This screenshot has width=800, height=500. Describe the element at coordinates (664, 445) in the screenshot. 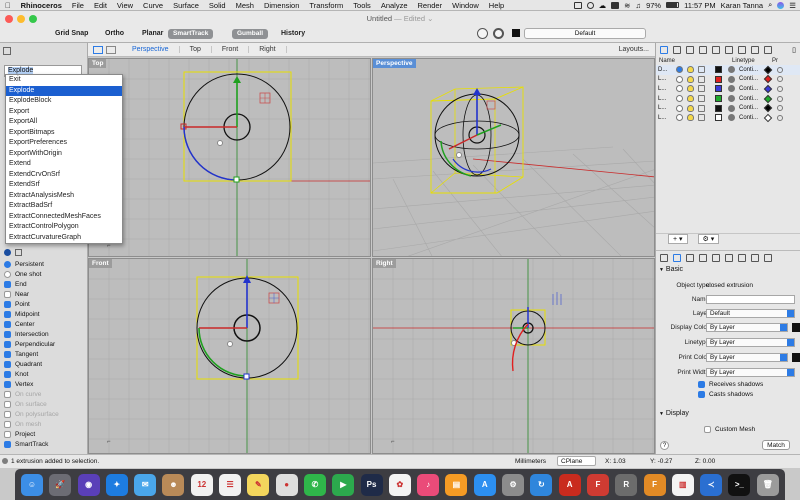

I see `help-button: ?` at that location.